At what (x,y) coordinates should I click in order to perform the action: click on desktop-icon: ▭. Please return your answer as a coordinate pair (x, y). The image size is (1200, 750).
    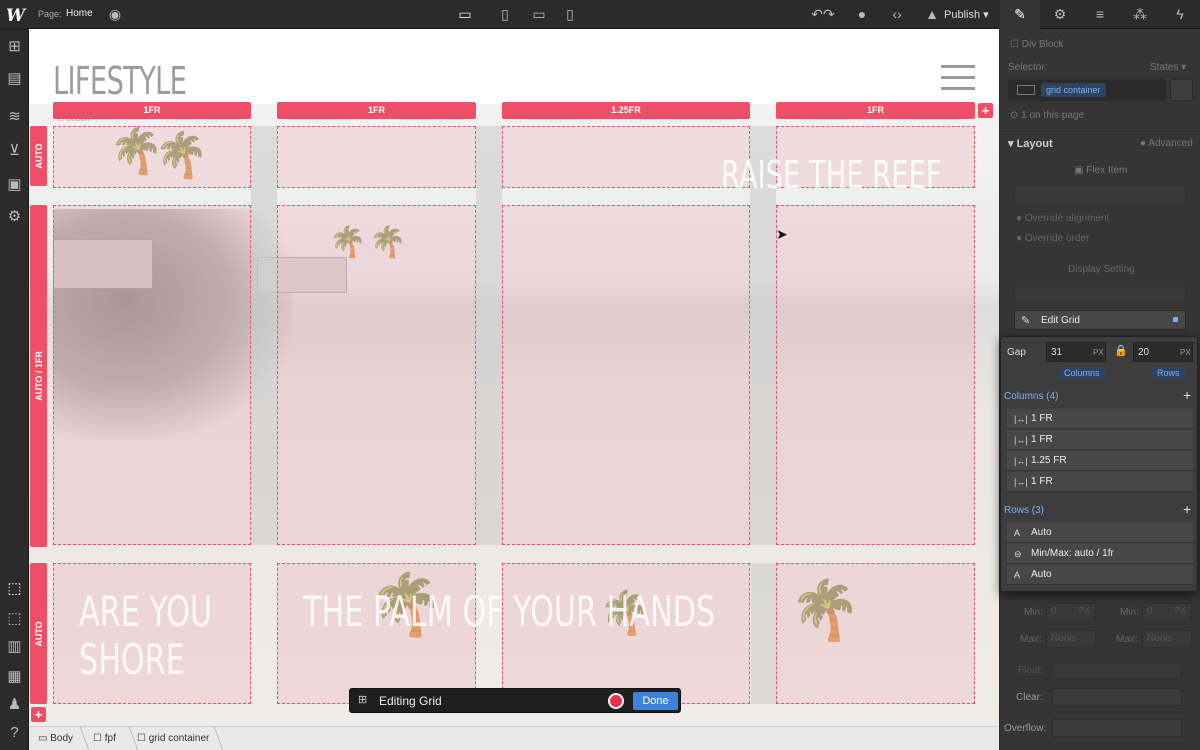
    Looking at the image, I should click on (465, 14).